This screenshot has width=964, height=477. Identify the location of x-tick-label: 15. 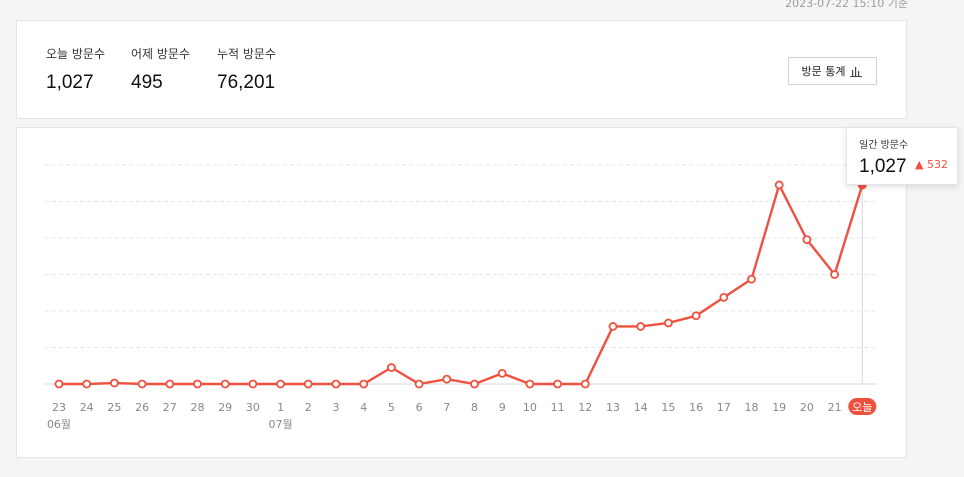
(668, 407).